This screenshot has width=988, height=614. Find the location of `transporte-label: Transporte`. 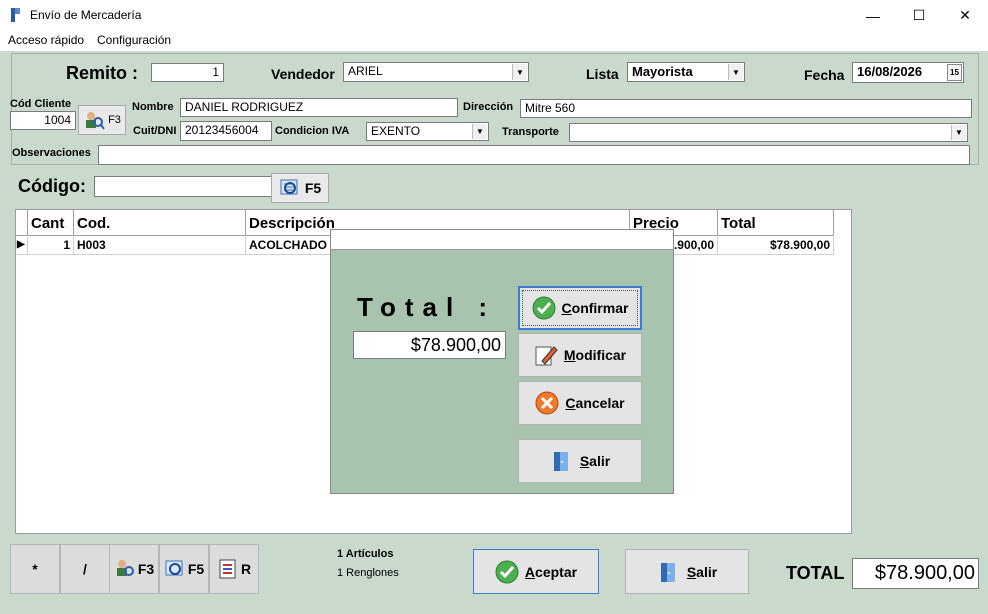

transporte-label: Transporte is located at coordinates (530, 132).